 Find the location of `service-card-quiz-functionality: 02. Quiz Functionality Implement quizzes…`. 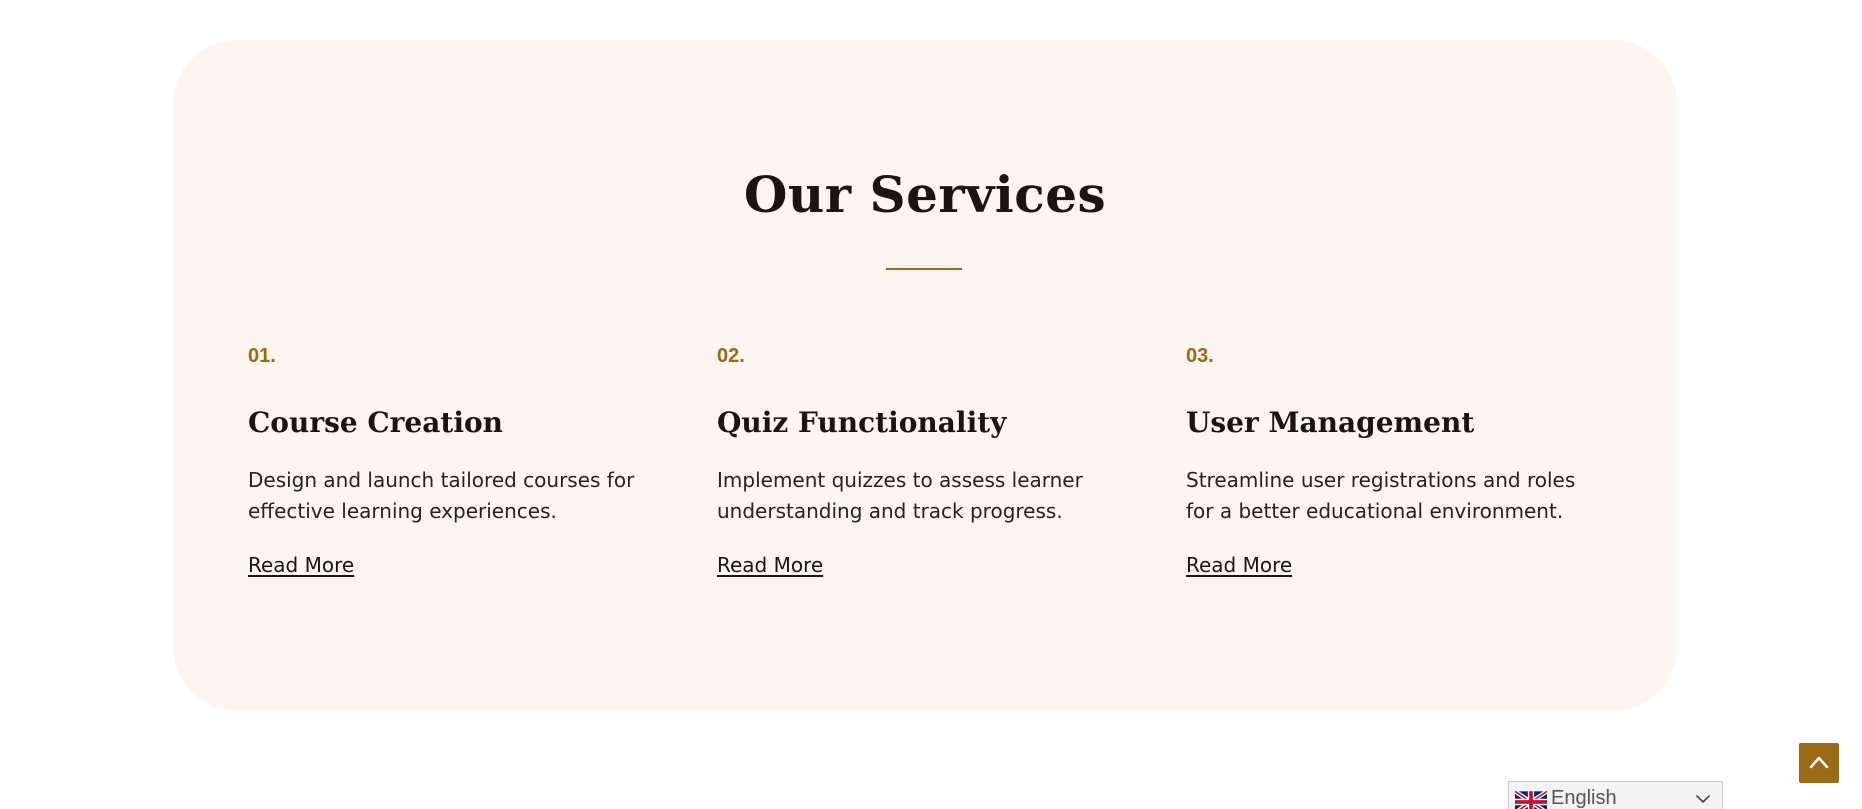

service-card-quiz-functionality: 02. Quiz Functionality Implement quizzes… is located at coordinates (927, 460).